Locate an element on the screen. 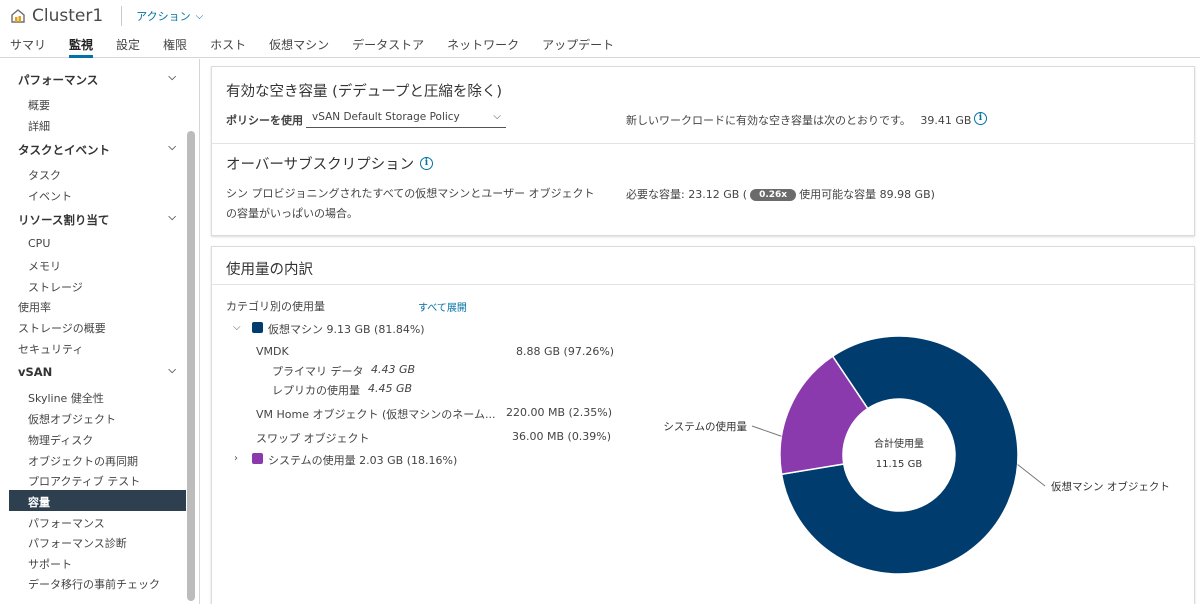 The height and width of the screenshot is (604, 1200). free-capacity-desc: 新しいワークロードに有効な空き容量は次のとおりです。 39.41 GB is located at coordinates (798, 120).